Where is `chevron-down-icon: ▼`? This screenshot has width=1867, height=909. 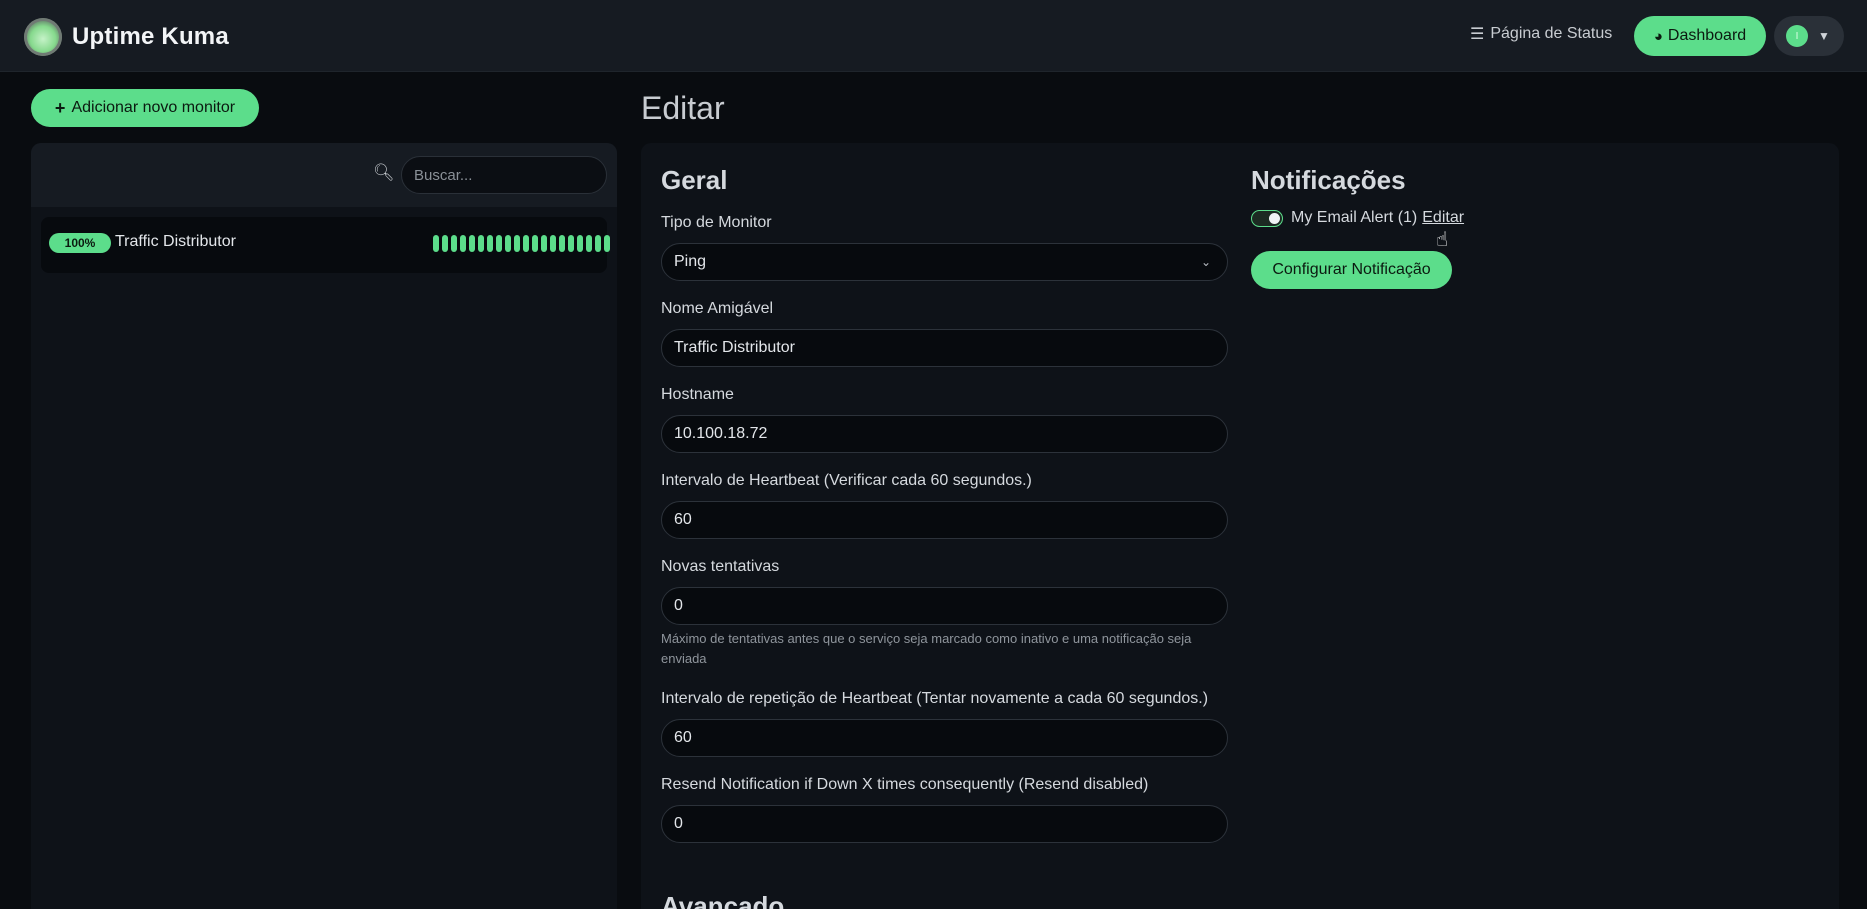 chevron-down-icon: ▼ is located at coordinates (1824, 36).